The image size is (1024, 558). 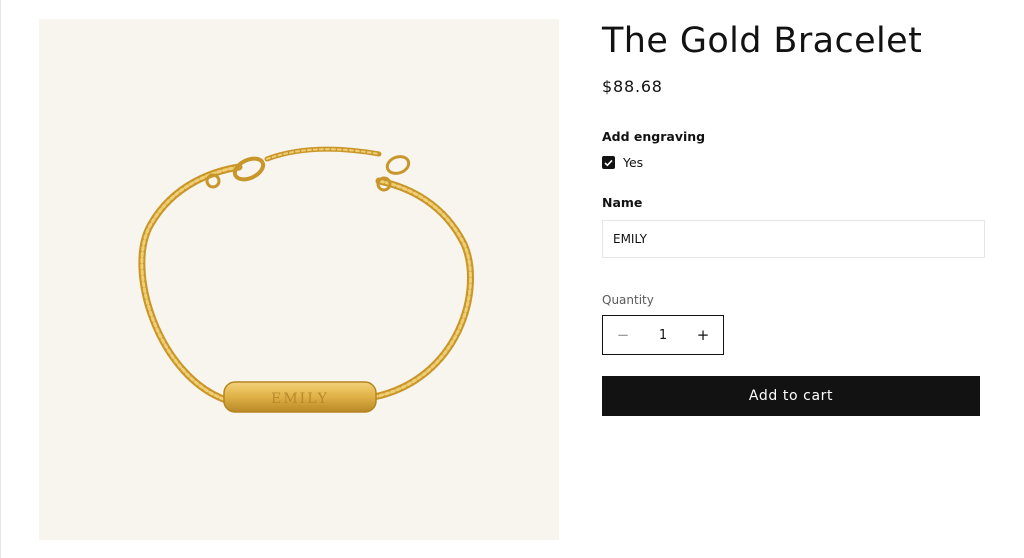 I want to click on engraving-checkbox: Yes, so click(x=622, y=162).